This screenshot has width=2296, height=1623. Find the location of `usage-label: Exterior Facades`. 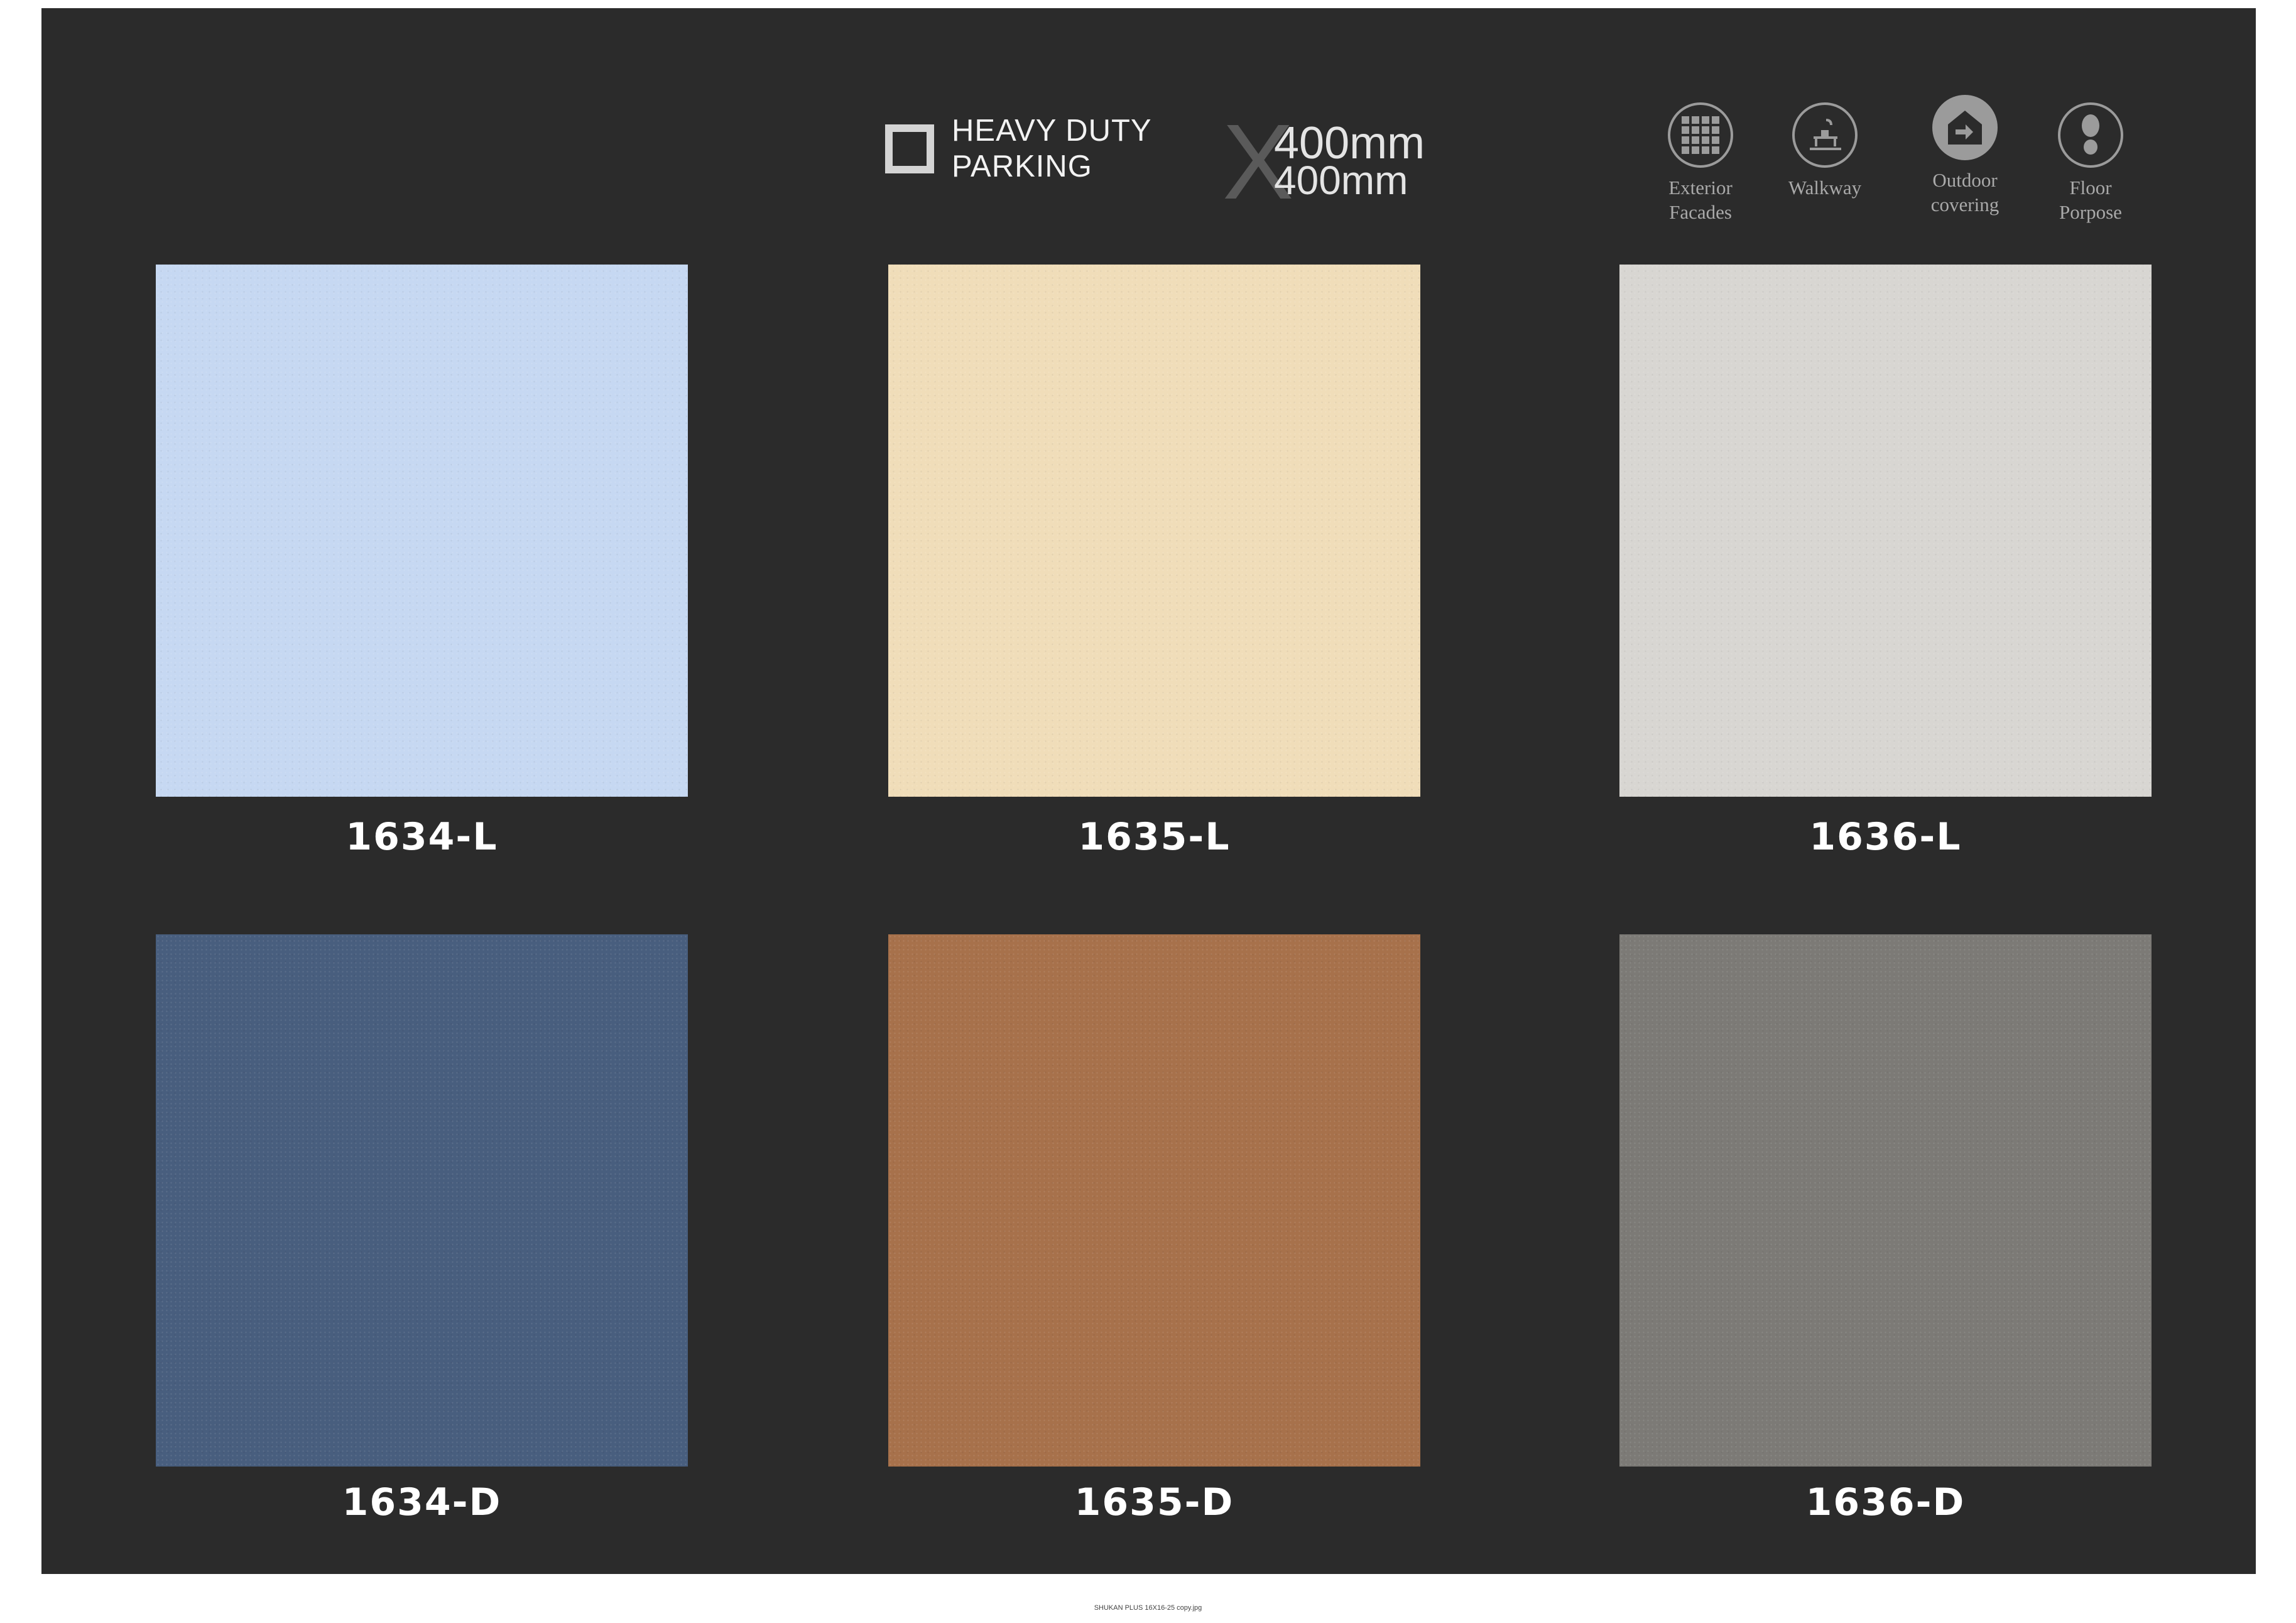

usage-label: Exterior Facades is located at coordinates (1700, 199).